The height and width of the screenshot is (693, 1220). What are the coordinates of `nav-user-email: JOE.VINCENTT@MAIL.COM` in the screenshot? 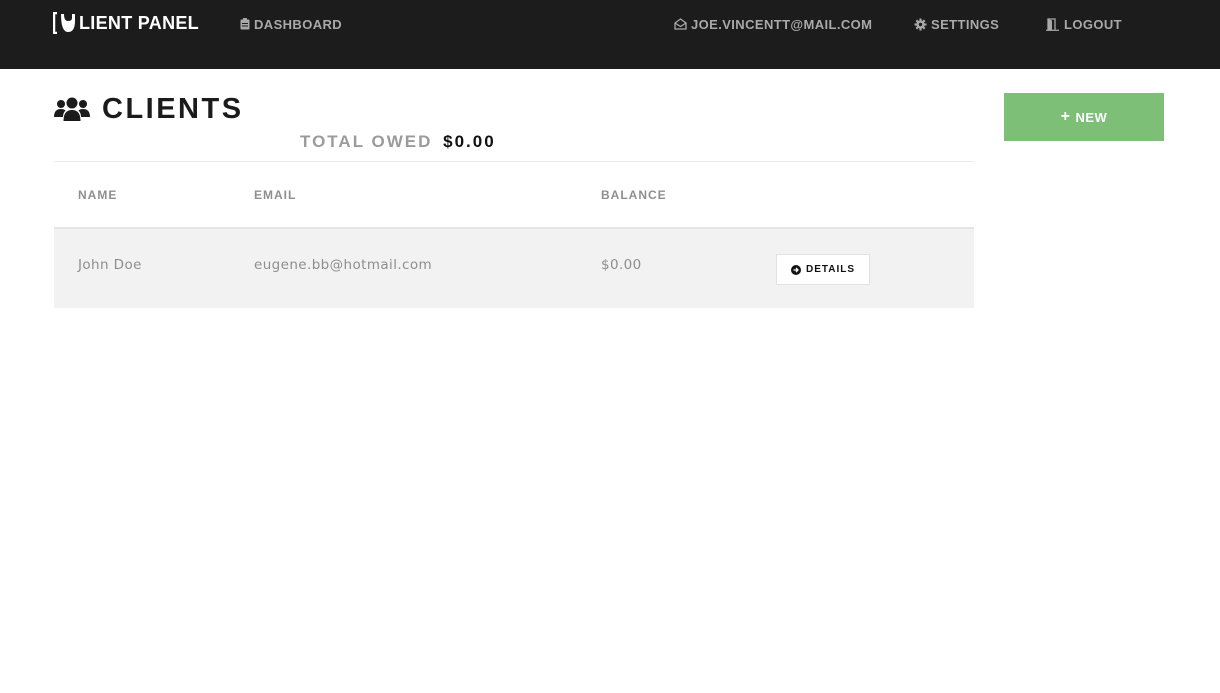 It's located at (773, 24).